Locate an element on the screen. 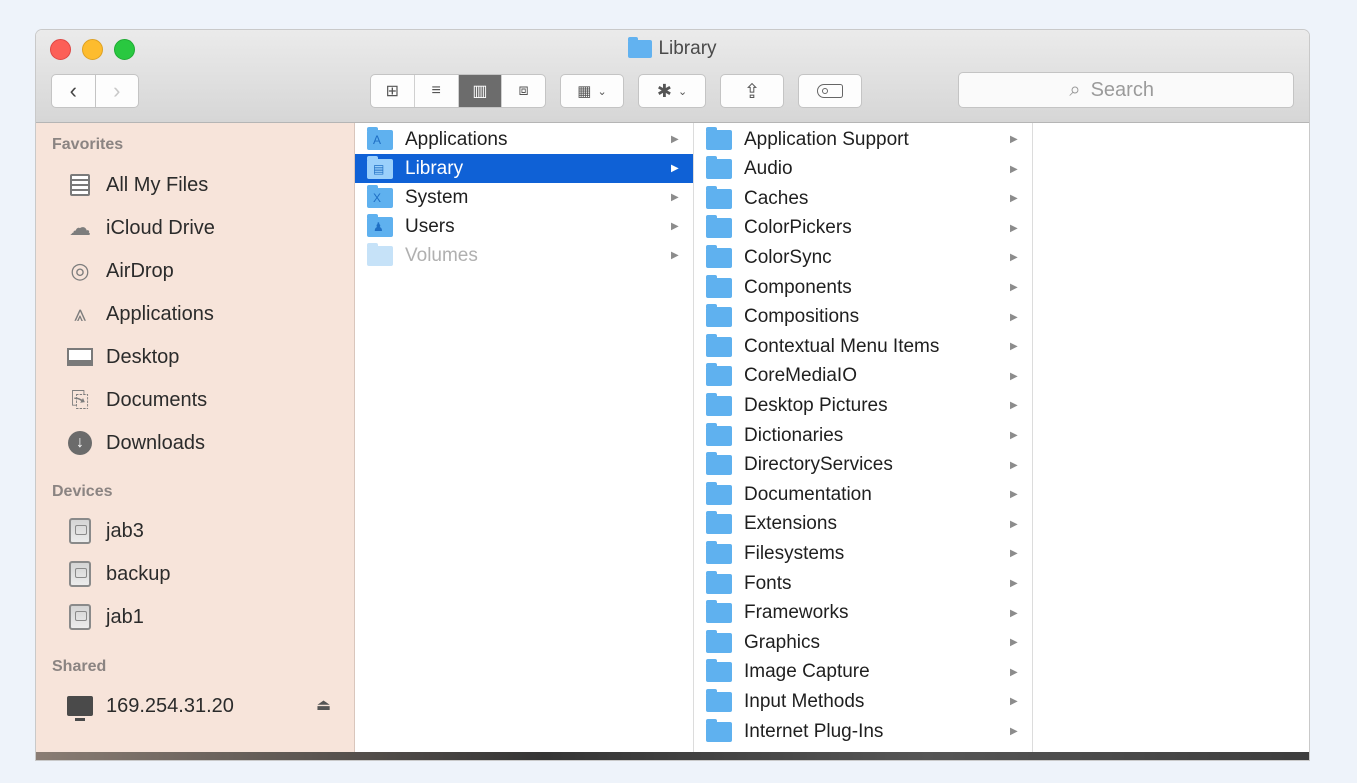 This screenshot has width=1357, height=783. list-item: Input Methods ▶ is located at coordinates (863, 701).